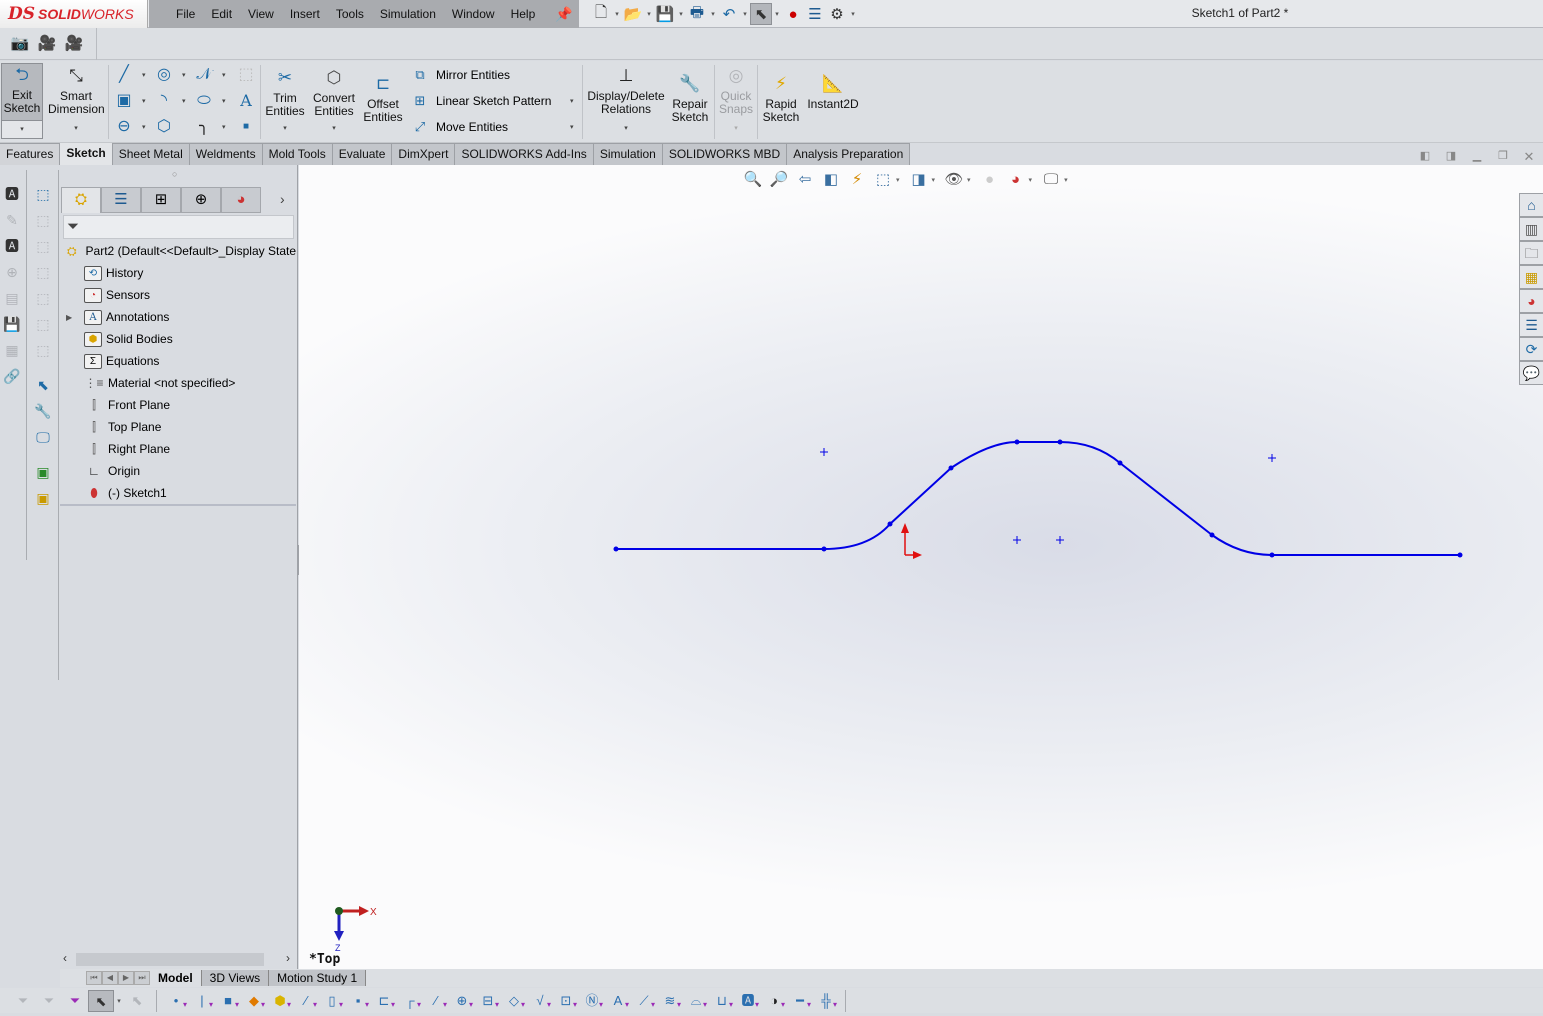 Image resolution: width=1543 pixels, height=1016 pixels. Describe the element at coordinates (626, 128) in the screenshot. I see `relations-dropdown: ▾` at that location.